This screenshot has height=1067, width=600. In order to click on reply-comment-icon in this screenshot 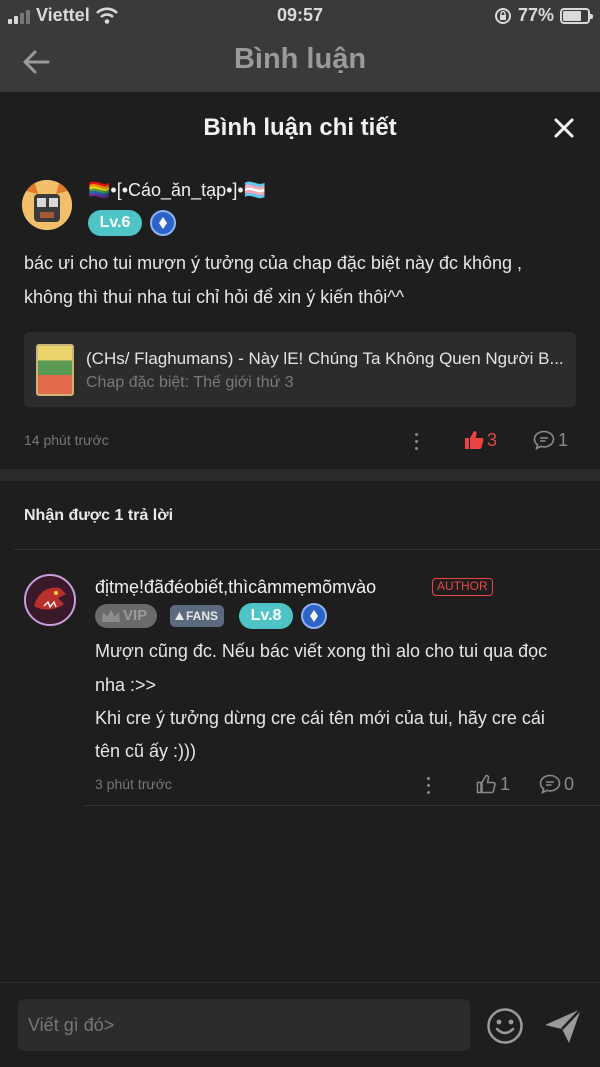, I will do `click(550, 784)`.